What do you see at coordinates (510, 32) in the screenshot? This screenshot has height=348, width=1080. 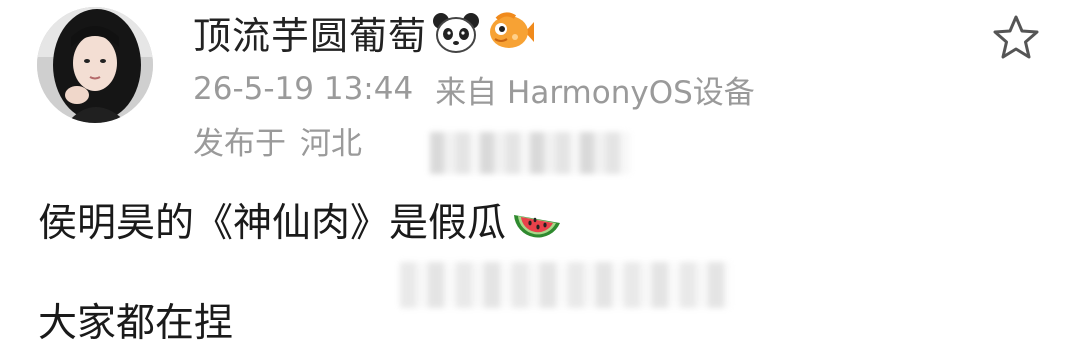 I see `fish-icon` at bounding box center [510, 32].